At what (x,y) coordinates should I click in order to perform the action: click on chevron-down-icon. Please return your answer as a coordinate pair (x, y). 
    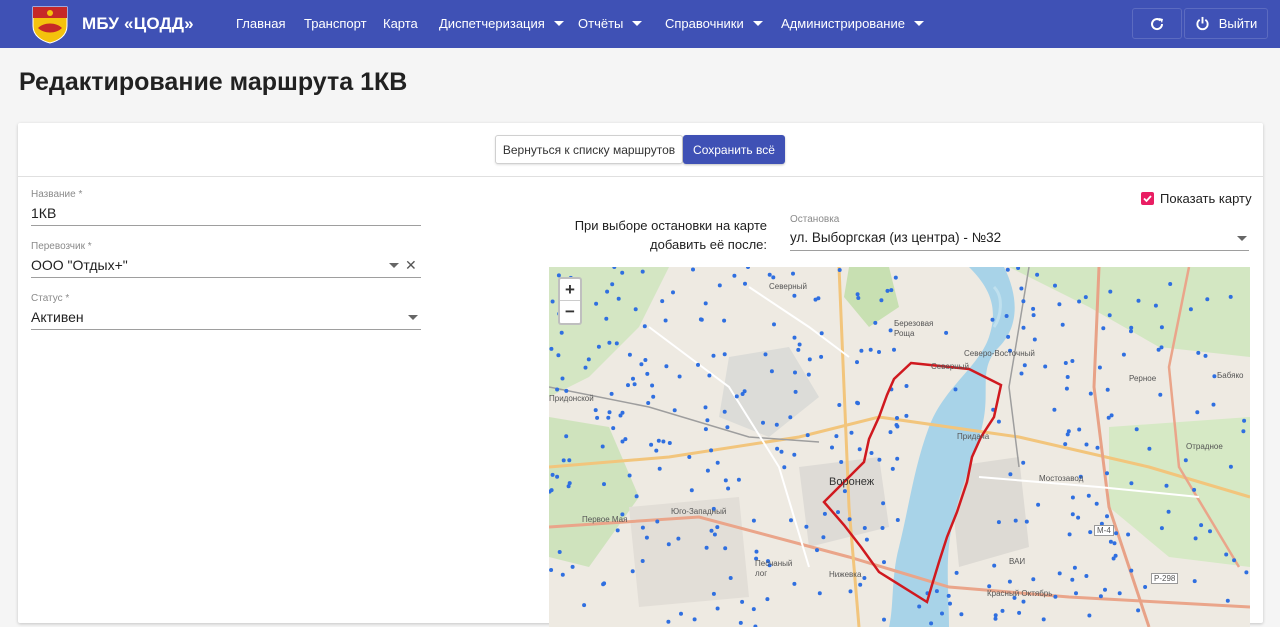
    Looking at the image, I should click on (413, 317).